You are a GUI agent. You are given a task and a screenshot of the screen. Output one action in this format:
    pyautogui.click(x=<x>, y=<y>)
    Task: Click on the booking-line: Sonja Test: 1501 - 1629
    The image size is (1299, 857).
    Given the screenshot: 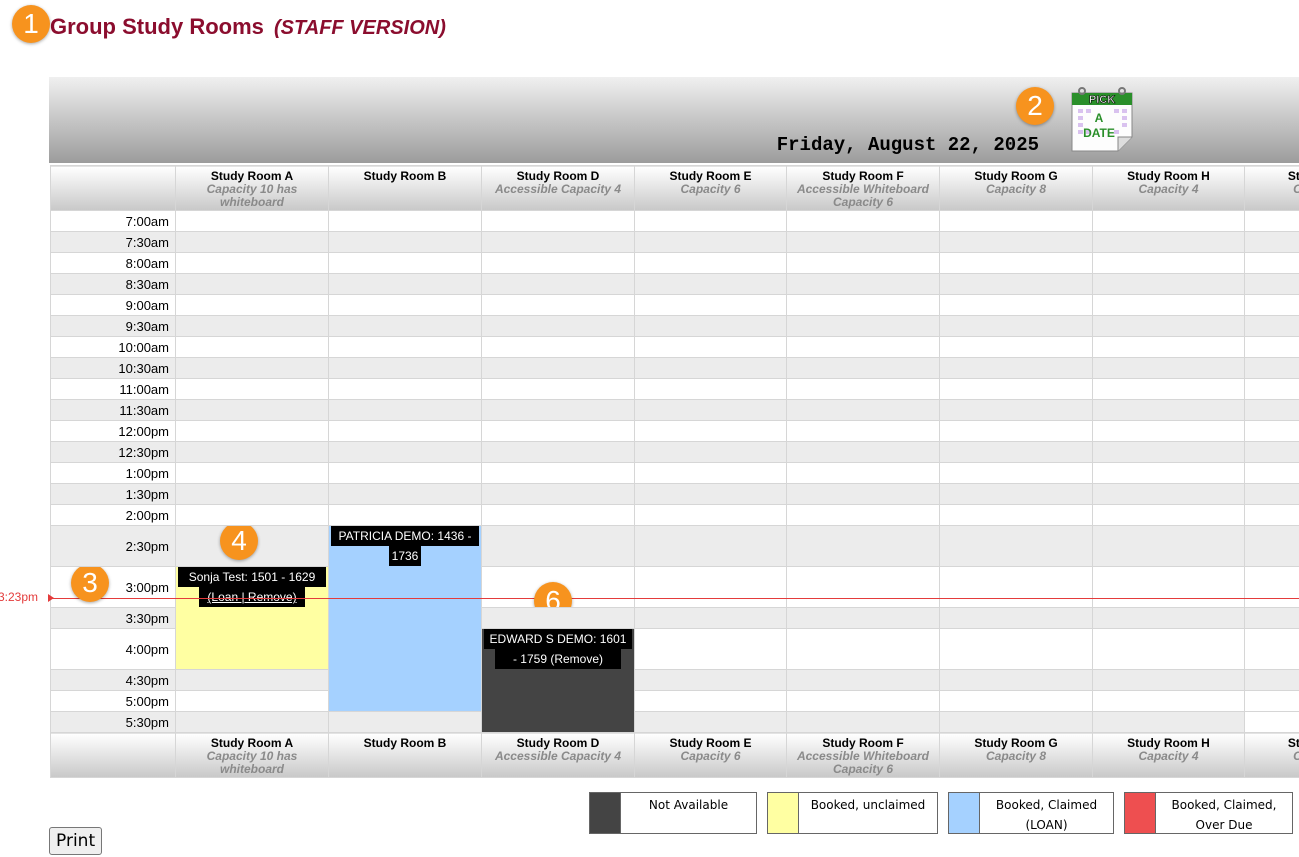 What is the action you would take?
    pyautogui.click(x=252, y=577)
    